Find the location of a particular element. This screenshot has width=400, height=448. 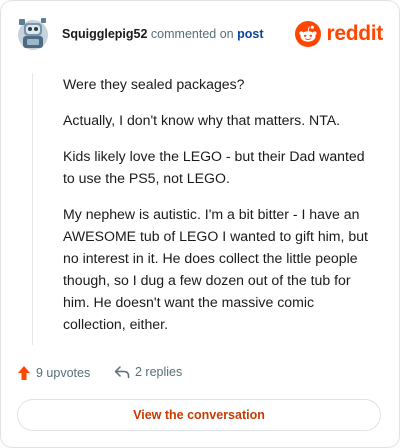

snoo-avatar-icon is located at coordinates (33, 34).